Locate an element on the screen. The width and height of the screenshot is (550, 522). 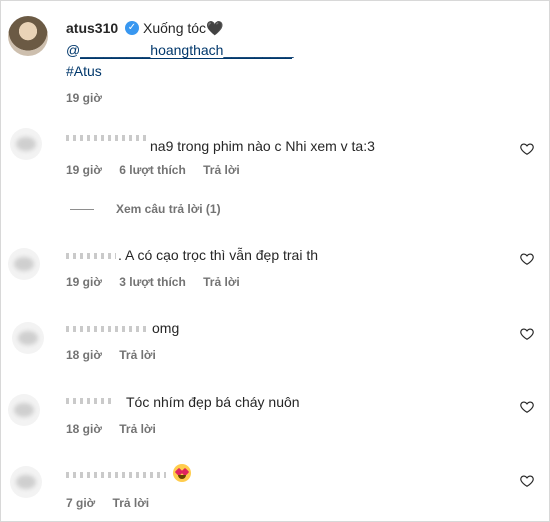
view-replies-button: Xem câu trả lời (1) is located at coordinates (168, 209).